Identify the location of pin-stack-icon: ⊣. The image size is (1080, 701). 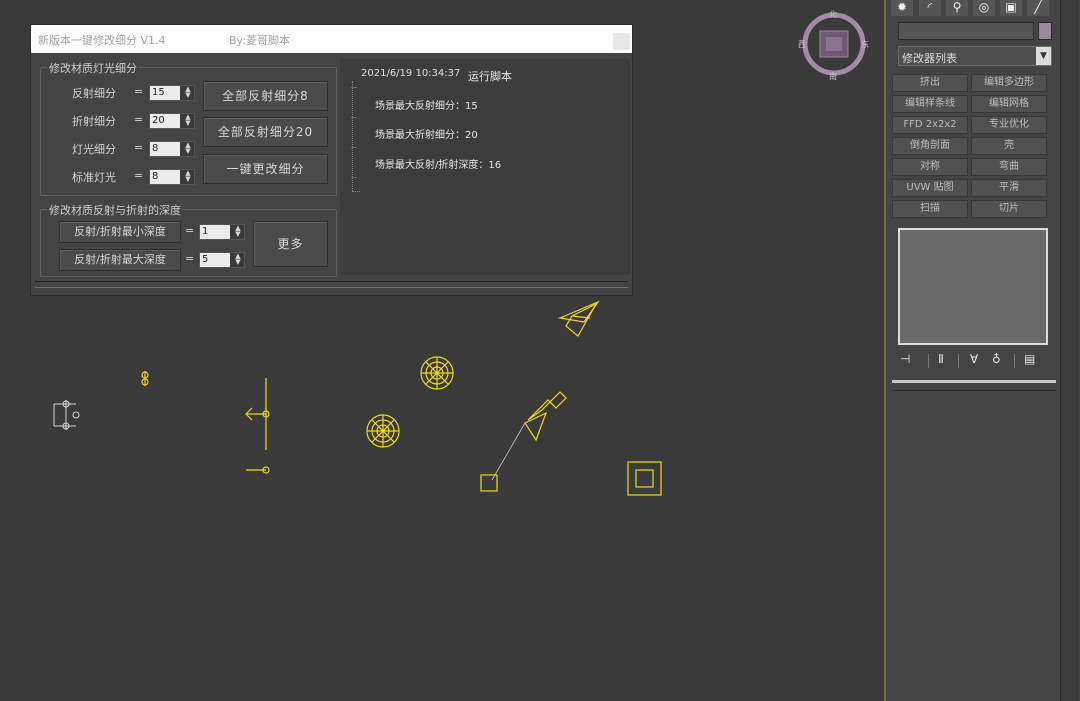
(905, 359).